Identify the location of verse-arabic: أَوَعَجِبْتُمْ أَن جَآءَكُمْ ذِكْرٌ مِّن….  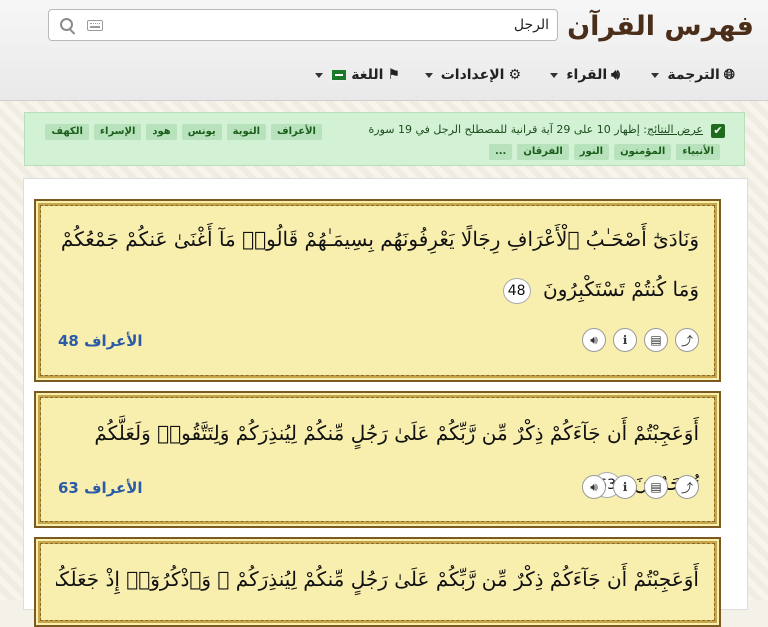
(377, 579).